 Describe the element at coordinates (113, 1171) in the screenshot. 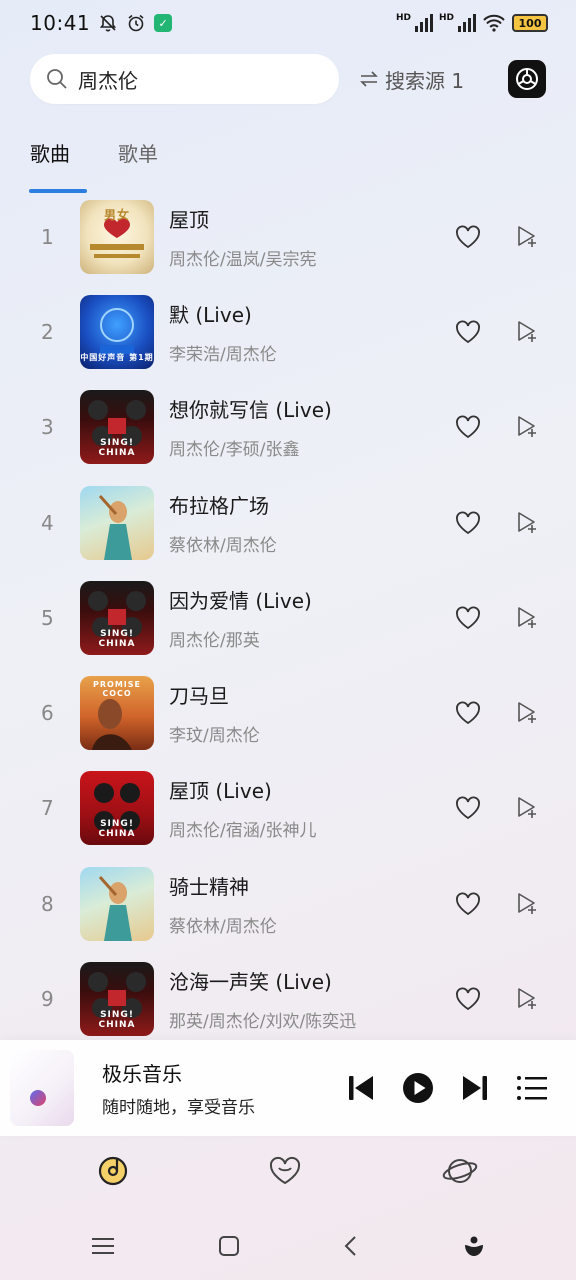

I see `music-disc-icon` at that location.